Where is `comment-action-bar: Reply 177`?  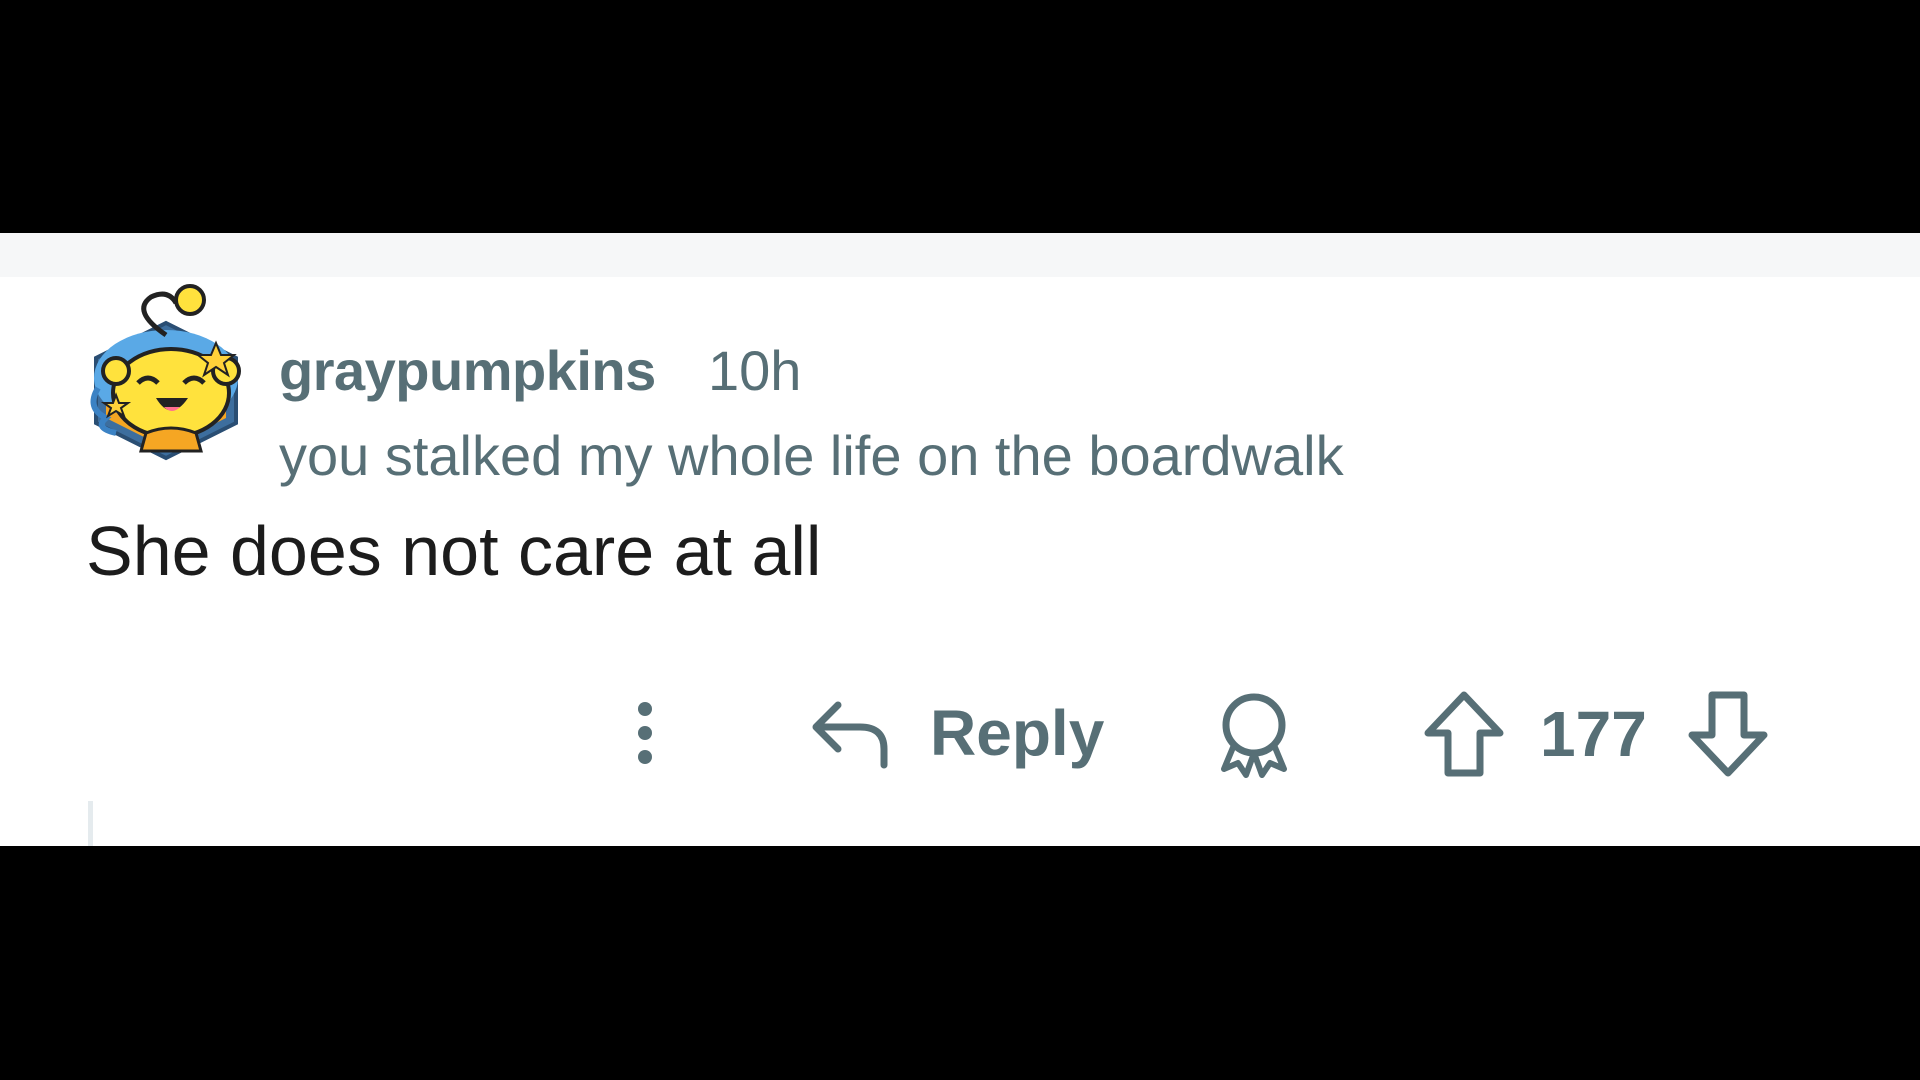 comment-action-bar: Reply 177 is located at coordinates (960, 733).